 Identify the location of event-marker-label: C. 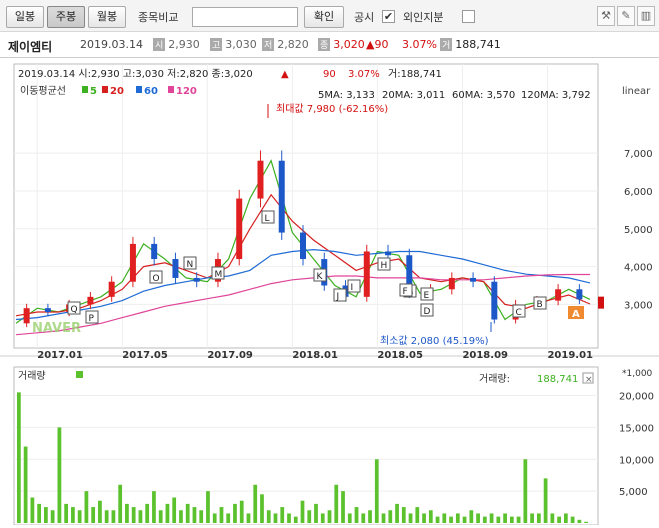
(519, 313).